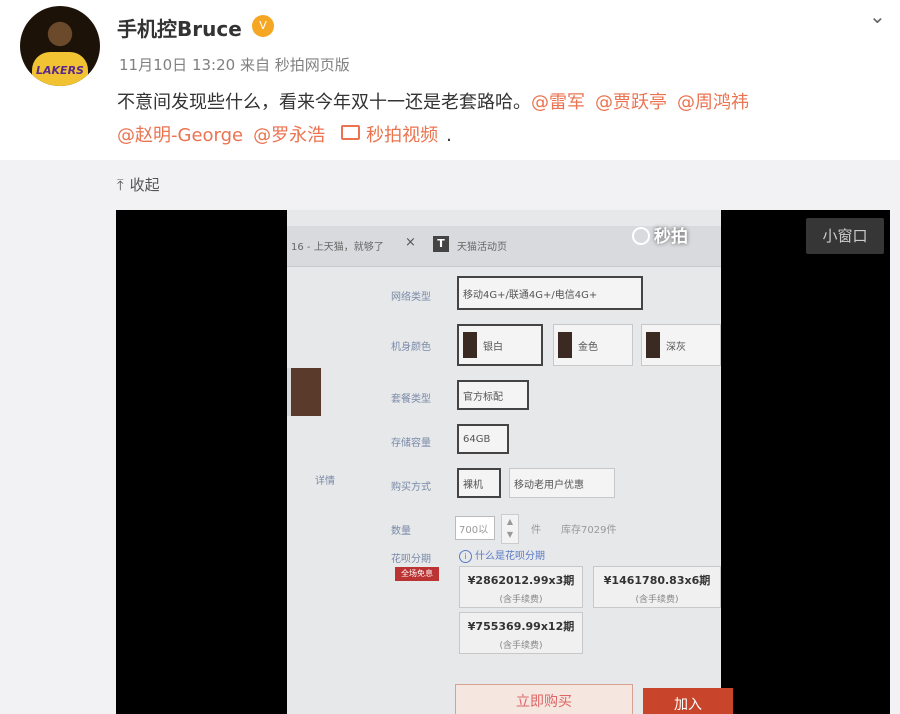 The width and height of the screenshot is (900, 714). Describe the element at coordinates (671, 237) in the screenshot. I see `watermark-text: 秒拍` at that location.